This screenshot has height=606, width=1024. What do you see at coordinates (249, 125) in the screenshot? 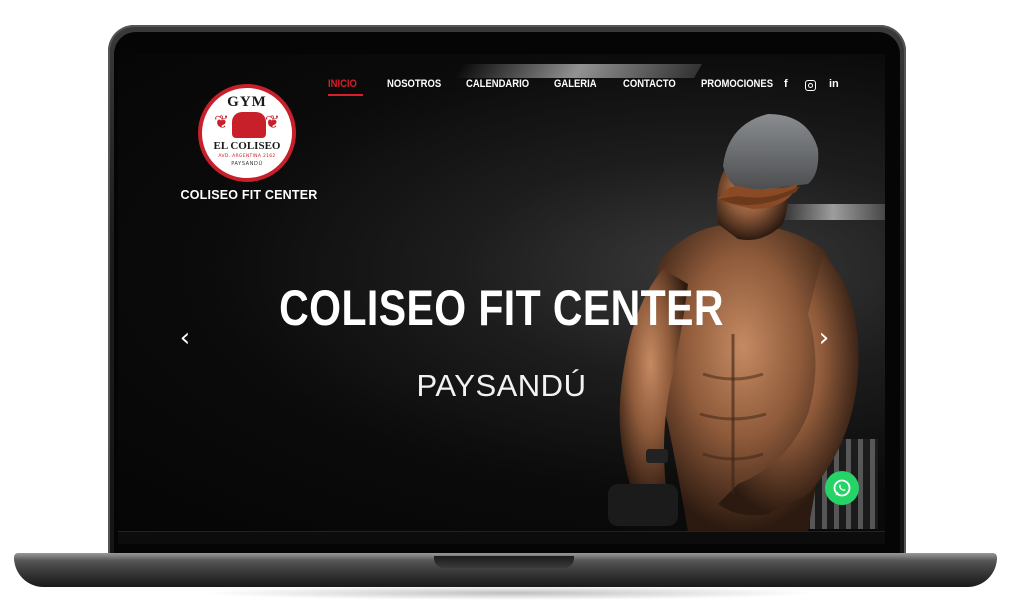
I see `logo-gladiator-icon` at bounding box center [249, 125].